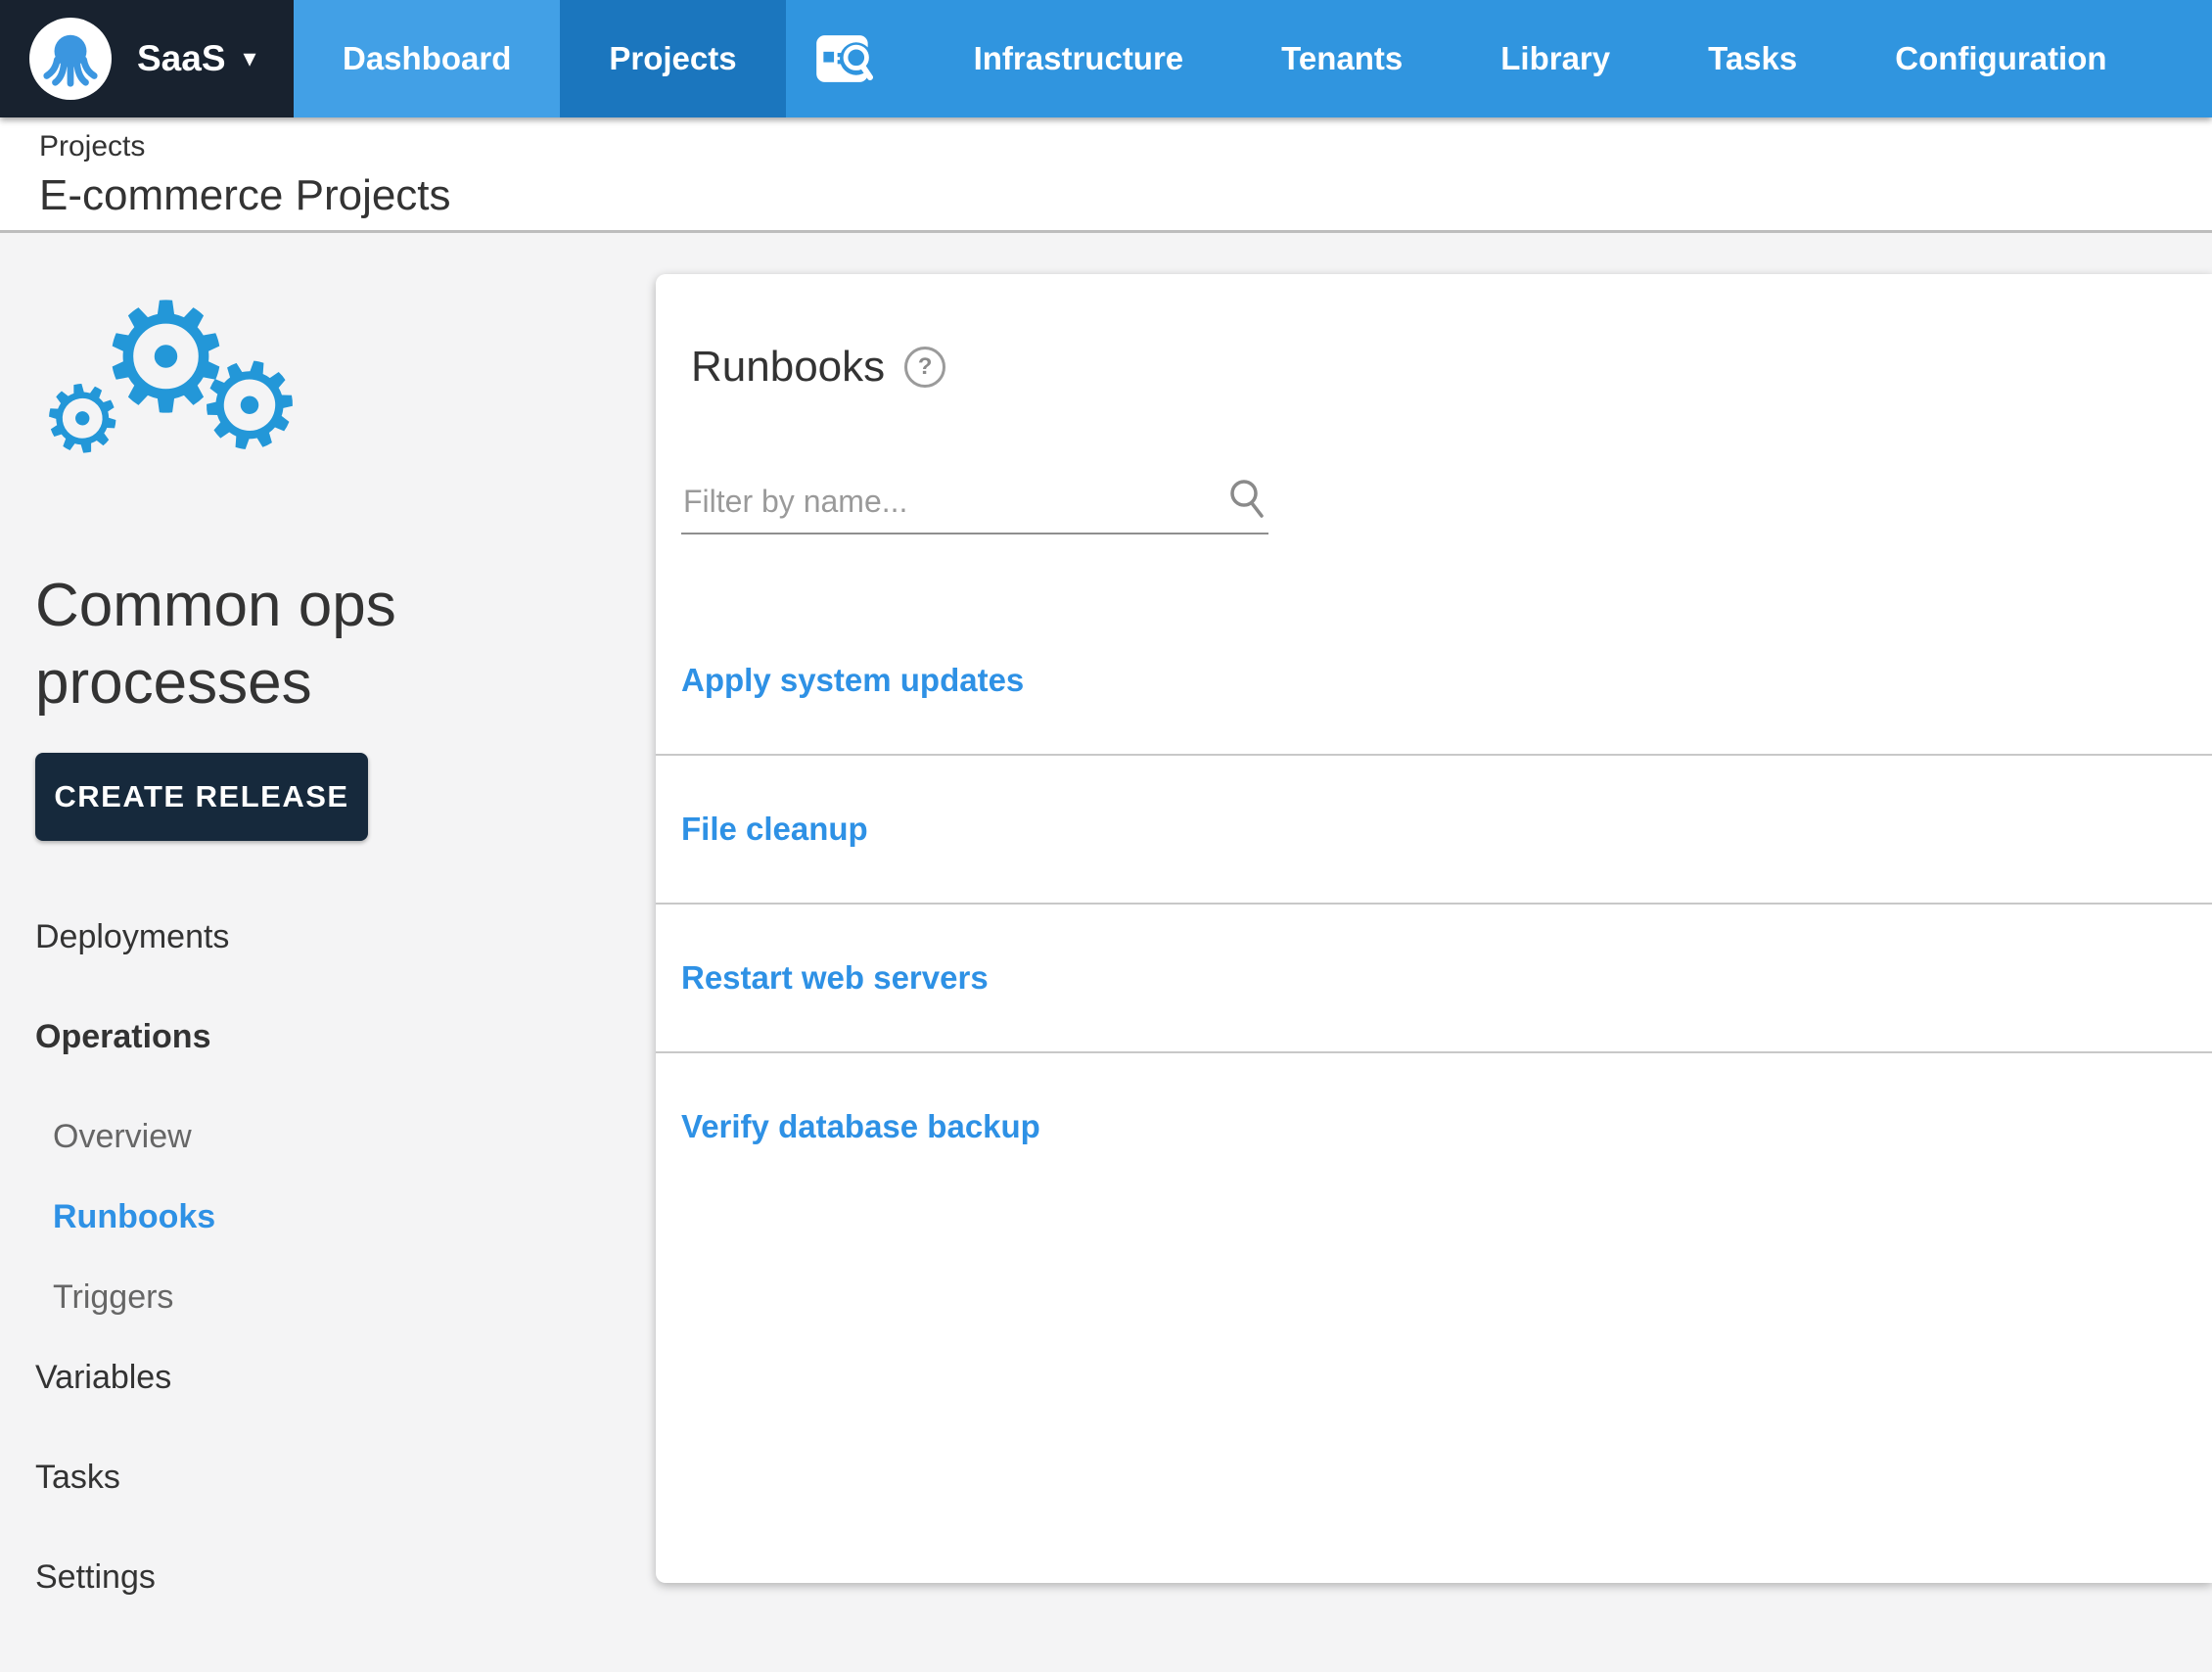  Describe the element at coordinates (1434, 830) in the screenshot. I see `list-item: File cleanup` at that location.